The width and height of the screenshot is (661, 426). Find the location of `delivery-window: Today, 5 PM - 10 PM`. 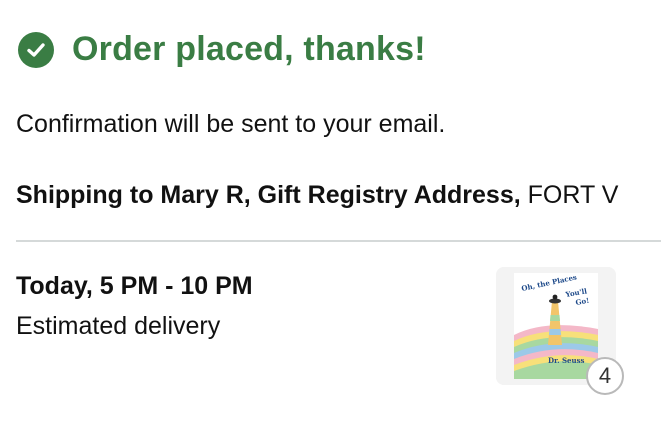

delivery-window: Today, 5 PM - 10 PM is located at coordinates (134, 286).